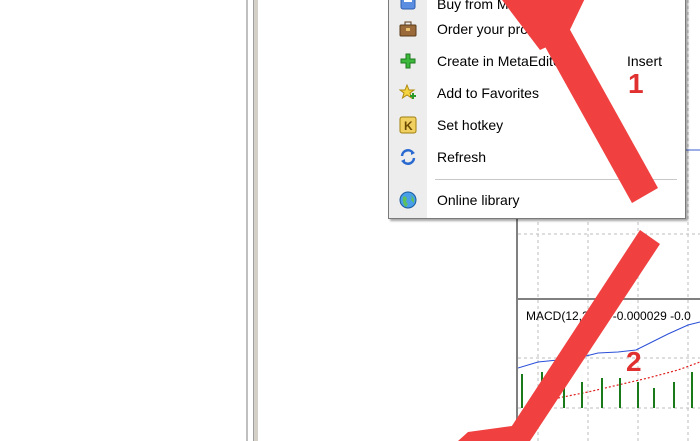 The image size is (700, 441). I want to click on menu-item-refresh: Refresh, so click(538, 157).